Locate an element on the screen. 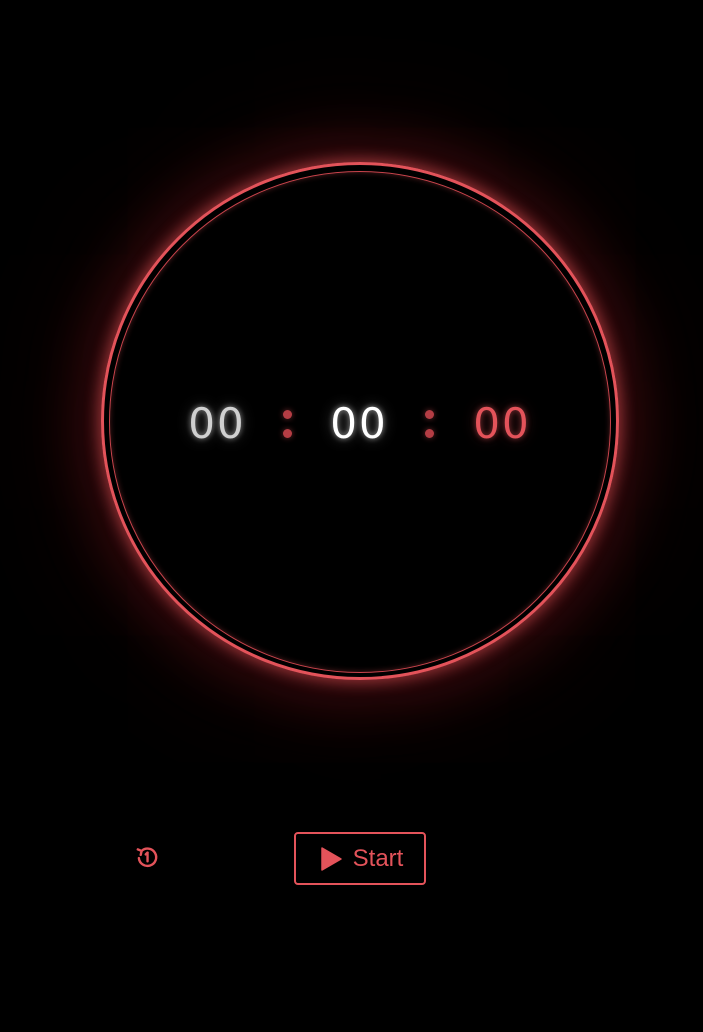 The width and height of the screenshot is (703, 1032). reset-button is located at coordinates (147, 859).